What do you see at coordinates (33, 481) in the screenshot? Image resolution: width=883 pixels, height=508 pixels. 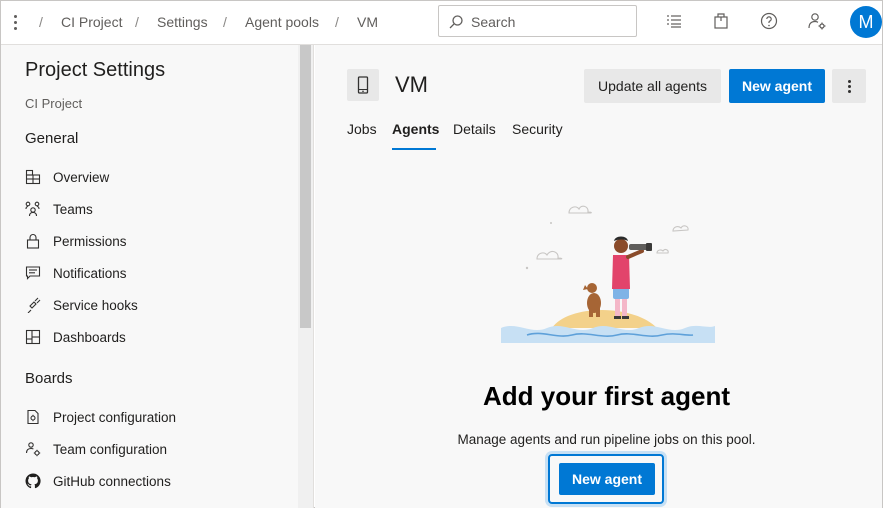 I see `github-icon` at bounding box center [33, 481].